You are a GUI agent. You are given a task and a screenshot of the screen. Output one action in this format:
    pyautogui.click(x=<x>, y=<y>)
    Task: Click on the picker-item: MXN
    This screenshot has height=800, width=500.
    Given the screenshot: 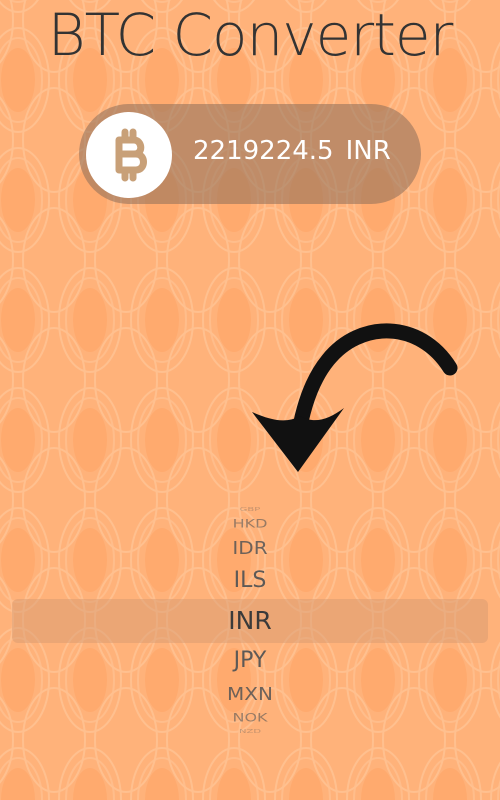 What is the action you would take?
    pyautogui.click(x=250, y=693)
    